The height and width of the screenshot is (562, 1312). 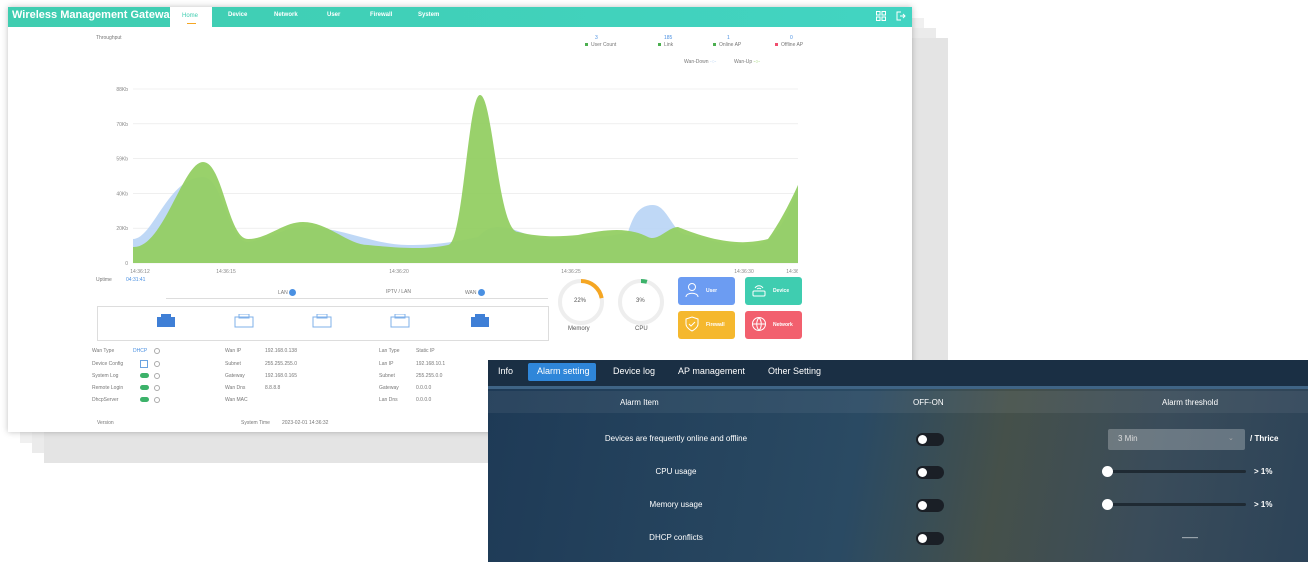 What do you see at coordinates (634, 371) in the screenshot?
I see `tab-device-log: Device log` at bounding box center [634, 371].